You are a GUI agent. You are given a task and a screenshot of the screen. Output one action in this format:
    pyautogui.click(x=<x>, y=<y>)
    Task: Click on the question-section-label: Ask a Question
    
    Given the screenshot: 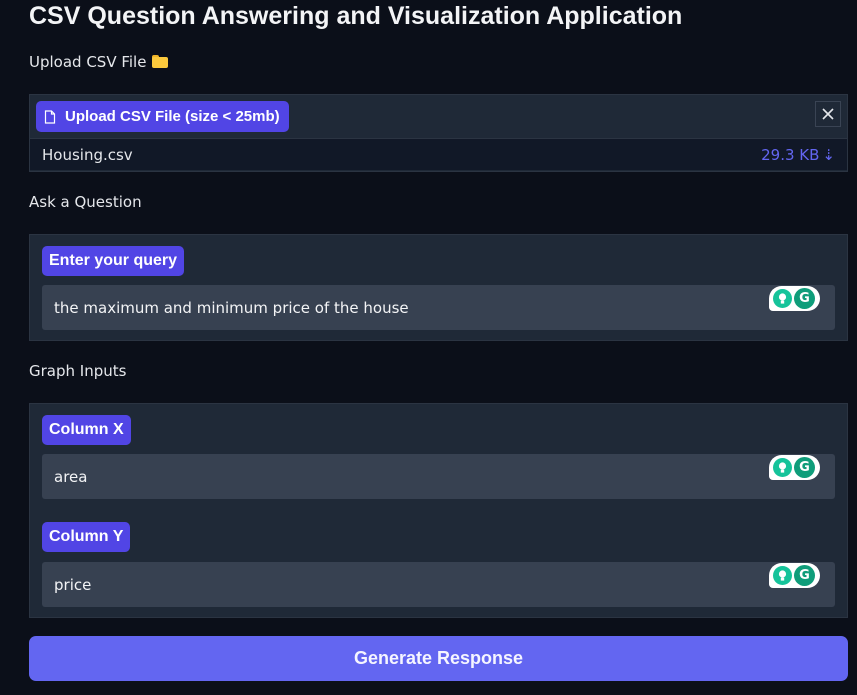 What is the action you would take?
    pyautogui.click(x=85, y=202)
    